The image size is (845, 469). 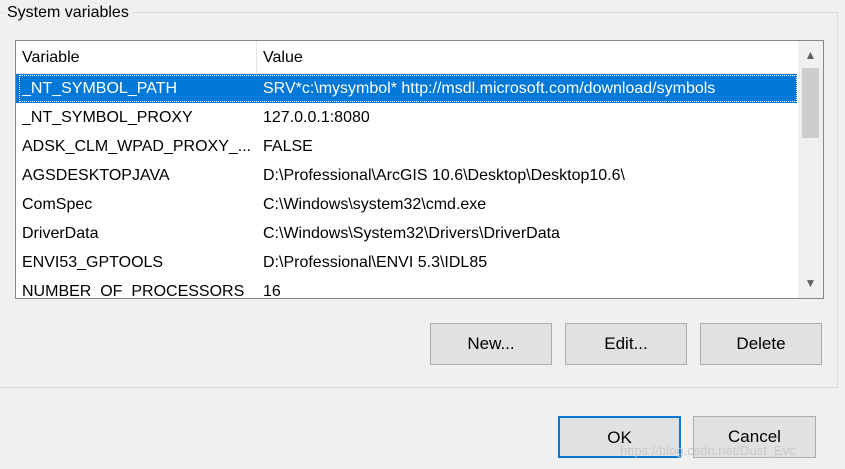 I want to click on group-title: System variables, so click(x=68, y=13).